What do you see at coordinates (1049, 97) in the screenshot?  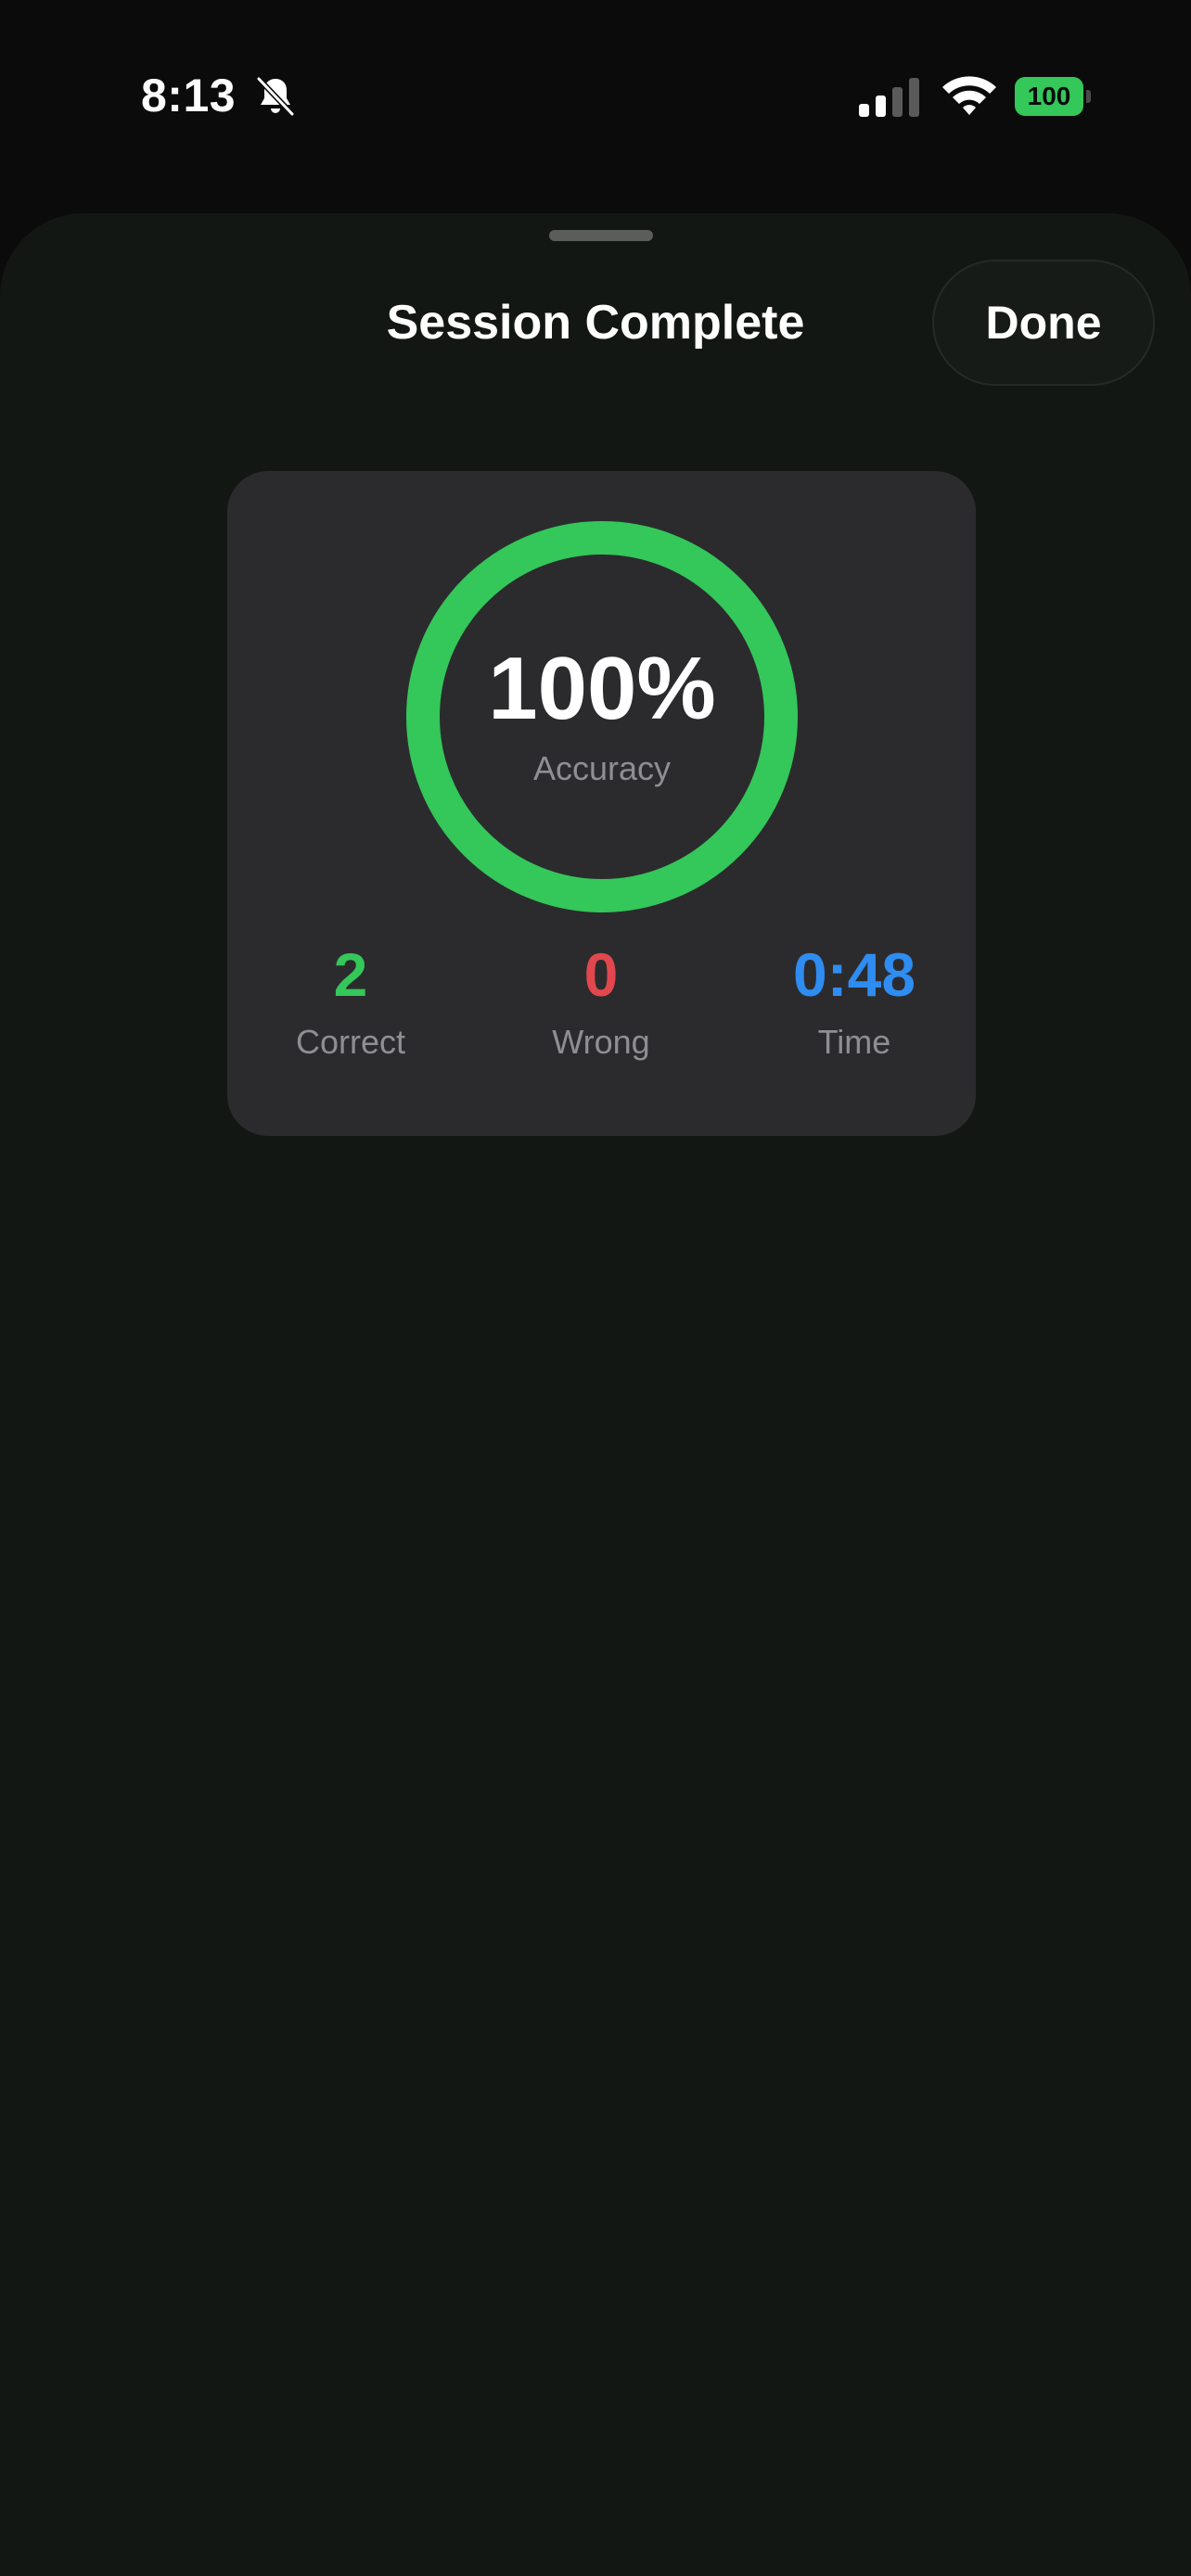 I see `battery-level: 100` at bounding box center [1049, 97].